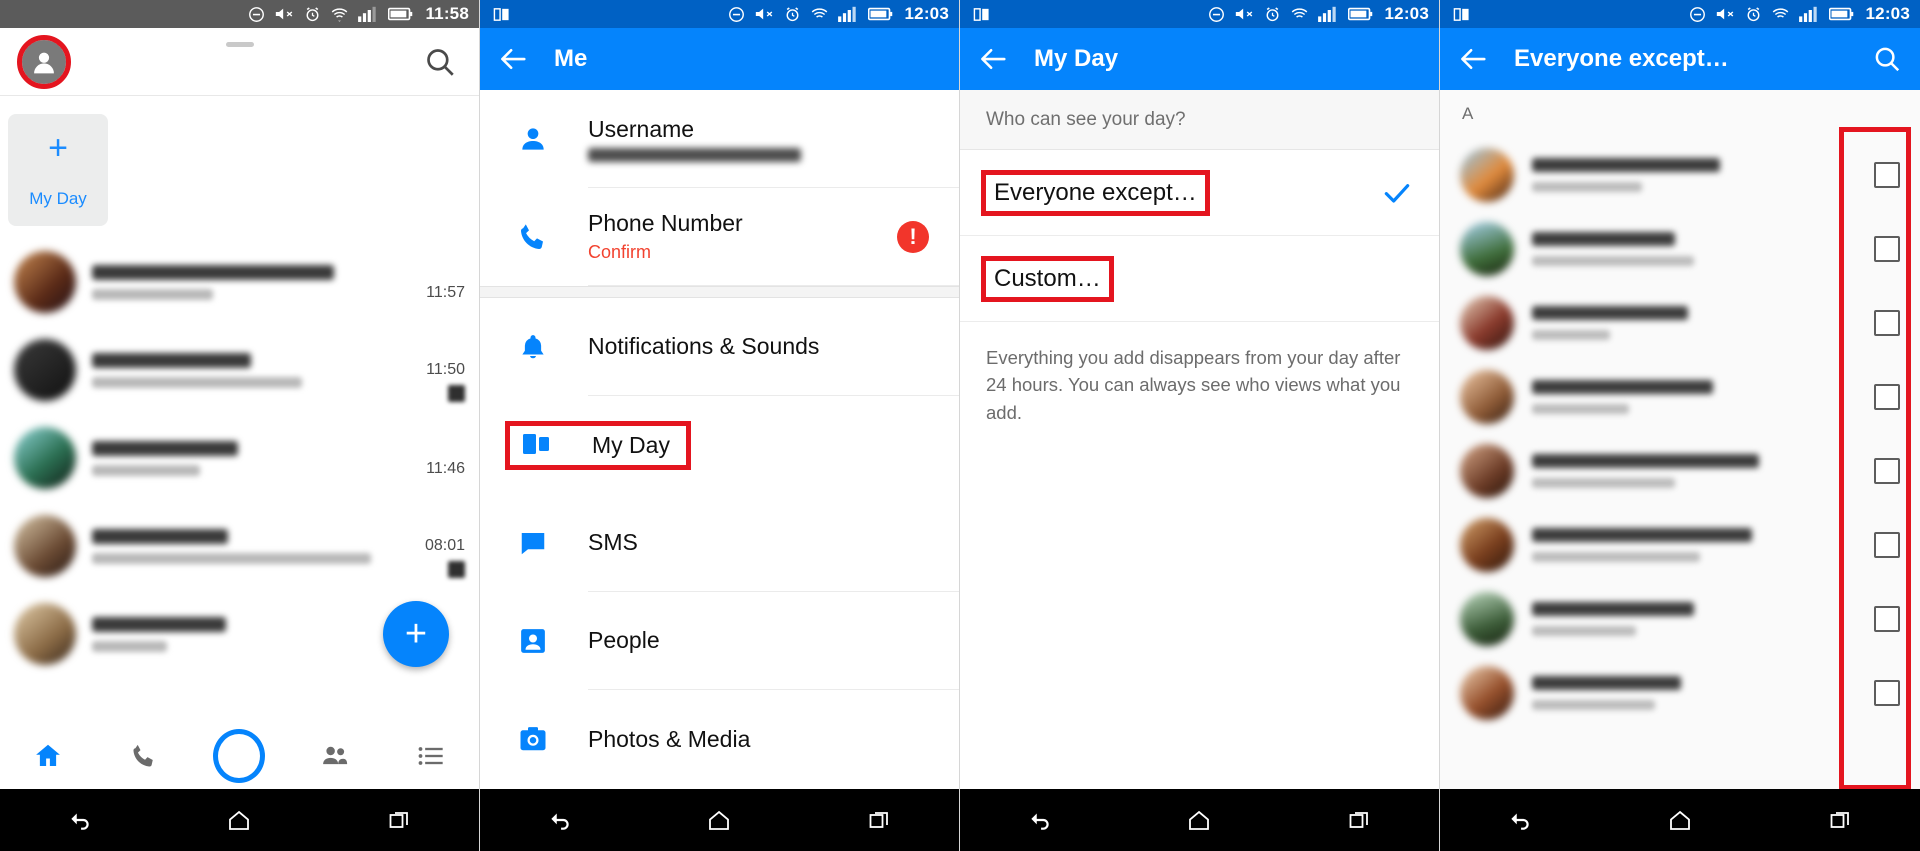 The width and height of the screenshot is (1920, 851). I want to click on myday-icon, so click(540, 445).